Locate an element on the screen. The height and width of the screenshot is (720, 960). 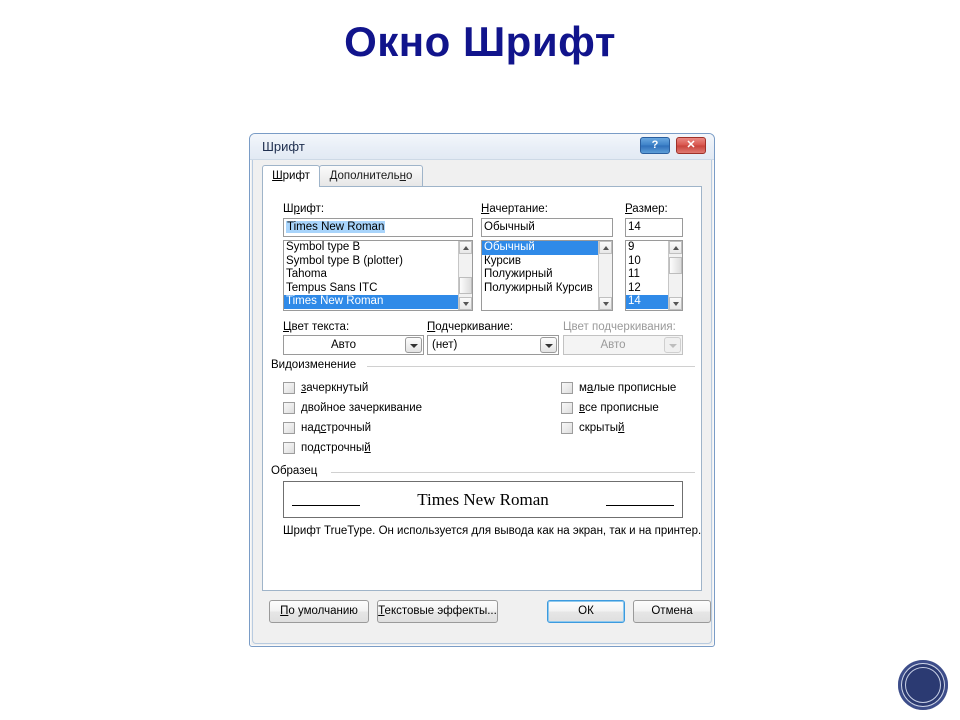
underline-style-value: (нет) is located at coordinates (445, 345).